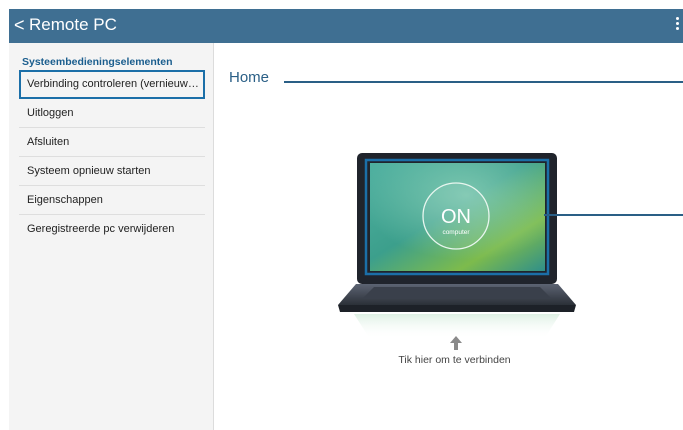  I want to click on screen-callout-line, so click(613, 215).